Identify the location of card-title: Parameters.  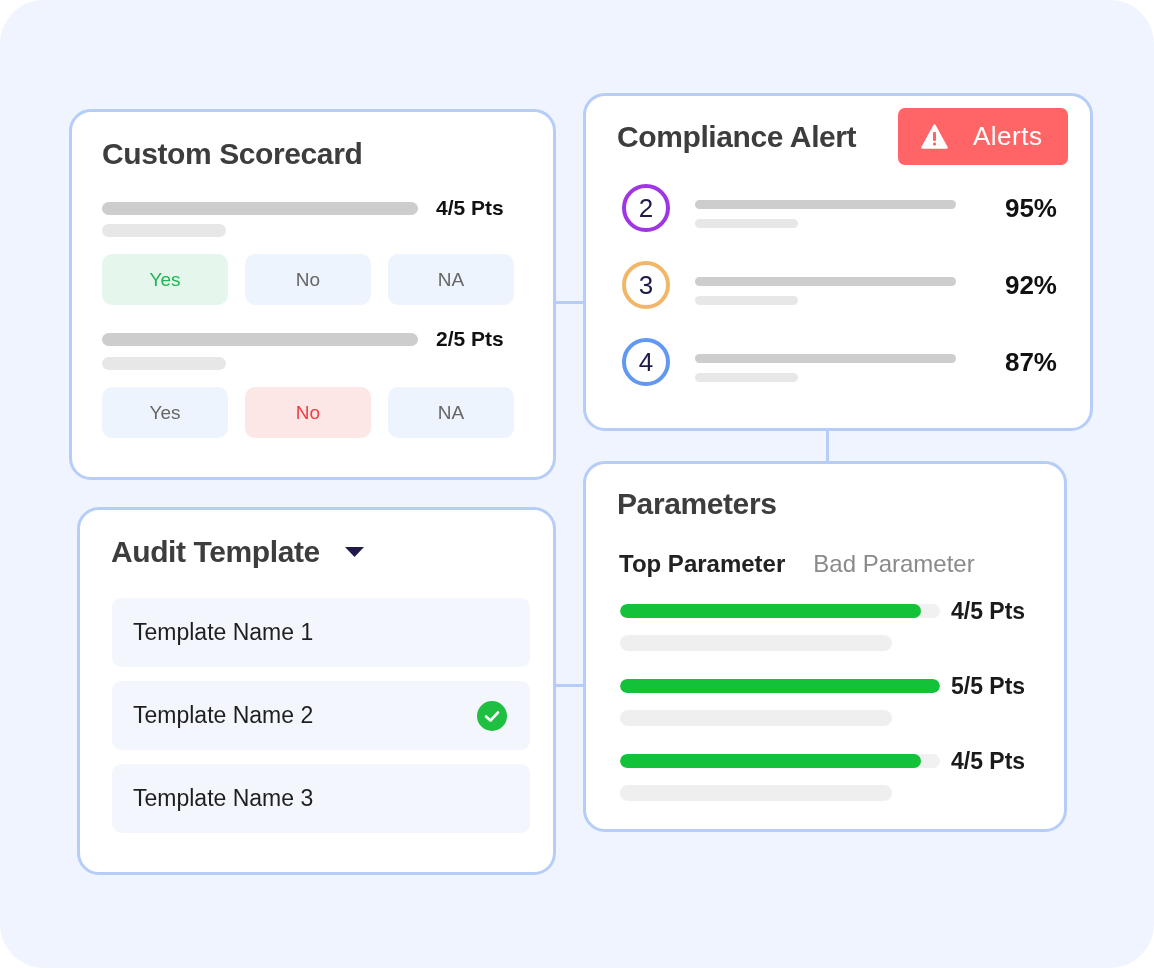
(697, 504).